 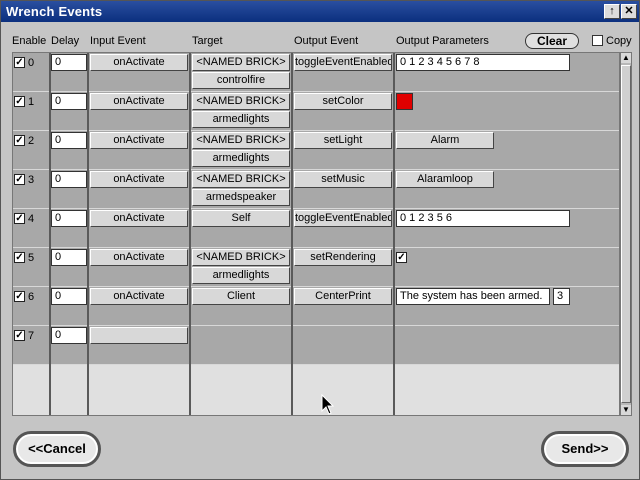 I want to click on output-event-select: setLight, so click(x=343, y=140).